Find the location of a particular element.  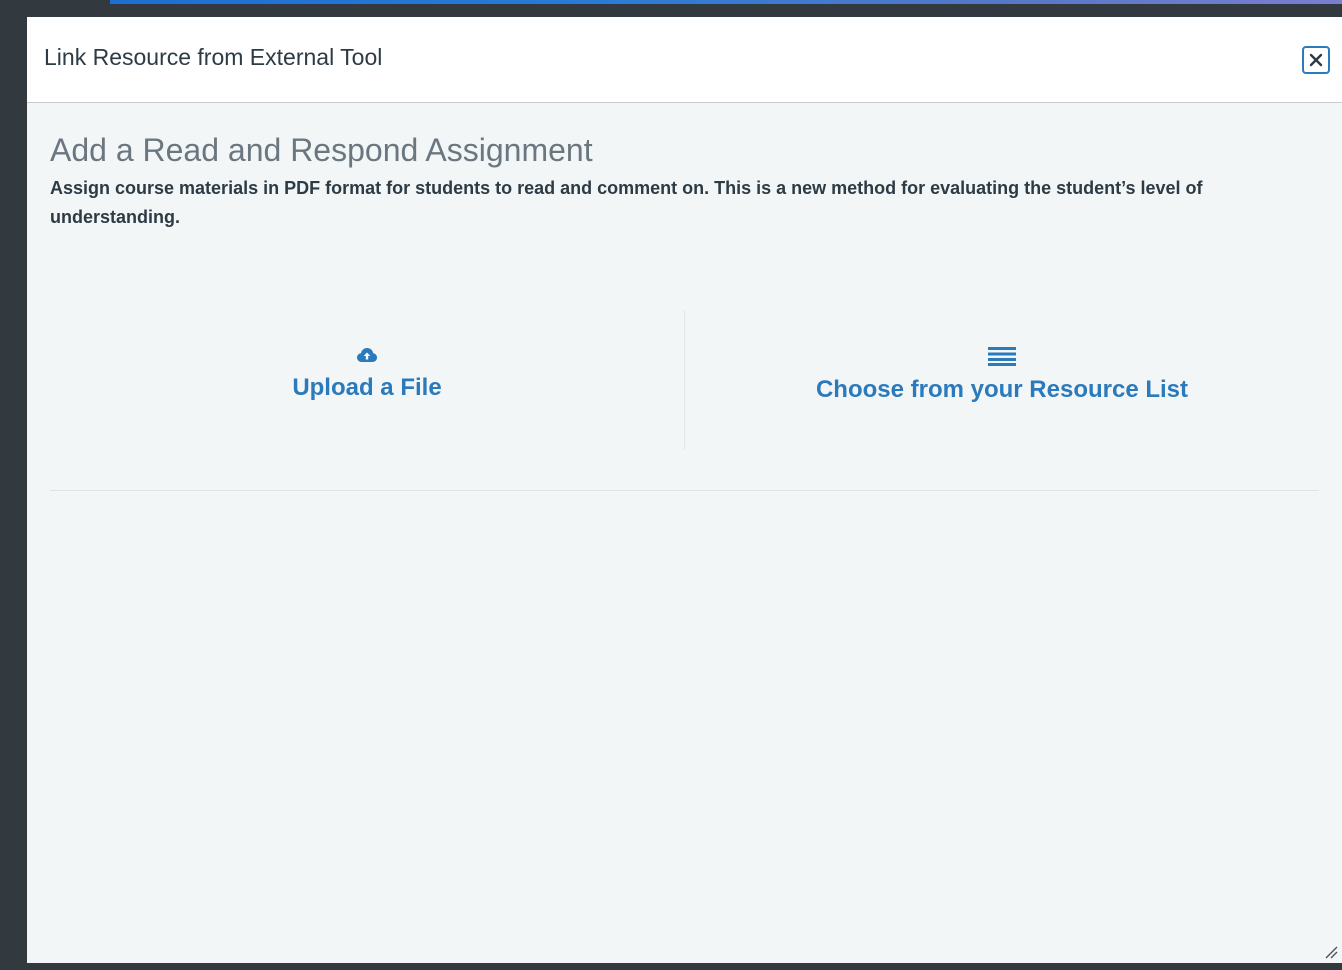

backdrop-top-bar is located at coordinates (726, 2).